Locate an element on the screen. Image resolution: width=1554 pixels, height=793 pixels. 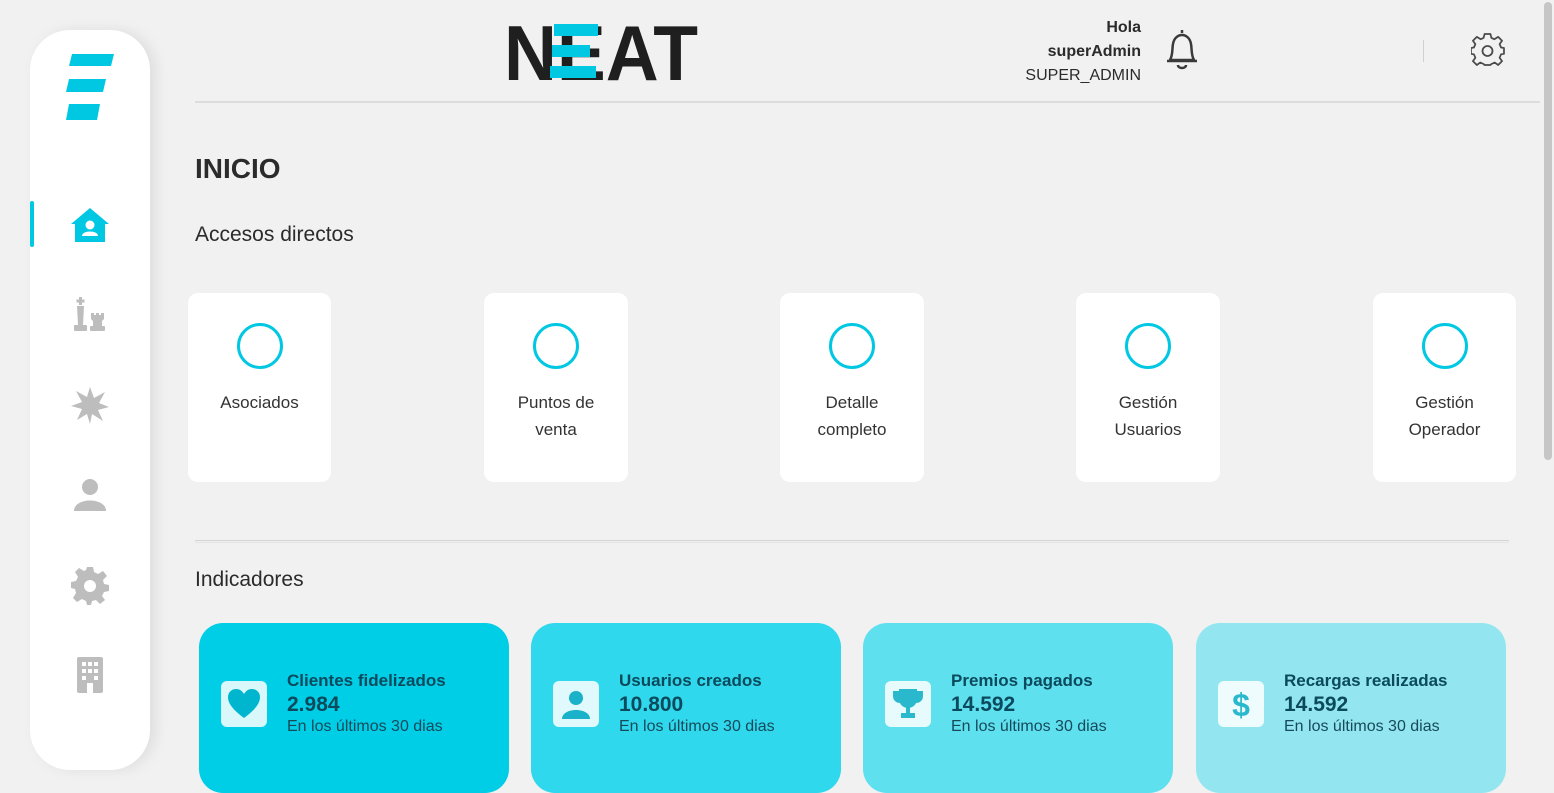
building-icon is located at coordinates (90, 675).